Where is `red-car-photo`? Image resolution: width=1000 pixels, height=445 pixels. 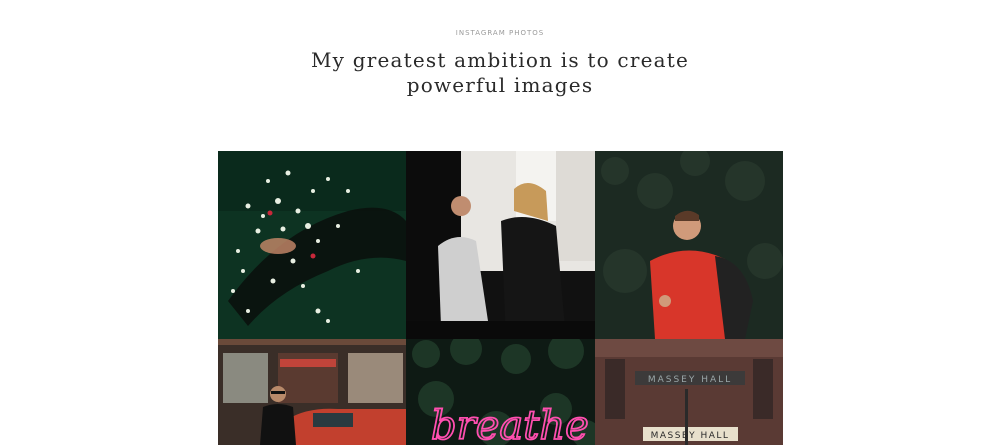
red-car-photo is located at coordinates (312, 392).